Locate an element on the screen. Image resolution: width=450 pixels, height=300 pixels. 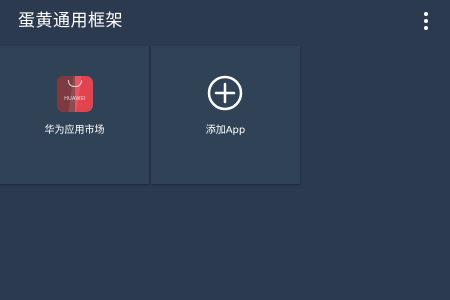
app-bar: 蛋黄通用框架 is located at coordinates (225, 22).